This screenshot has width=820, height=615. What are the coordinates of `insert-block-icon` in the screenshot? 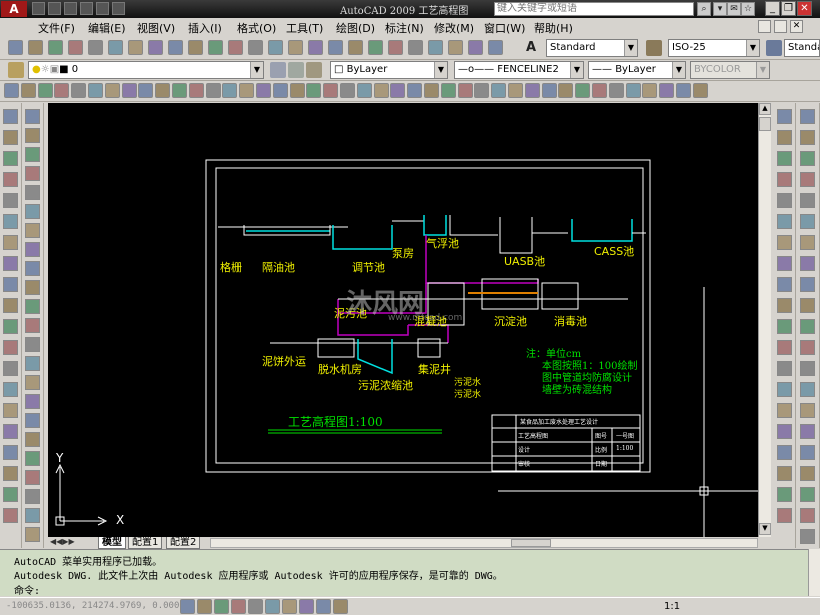 It's located at (10, 347).